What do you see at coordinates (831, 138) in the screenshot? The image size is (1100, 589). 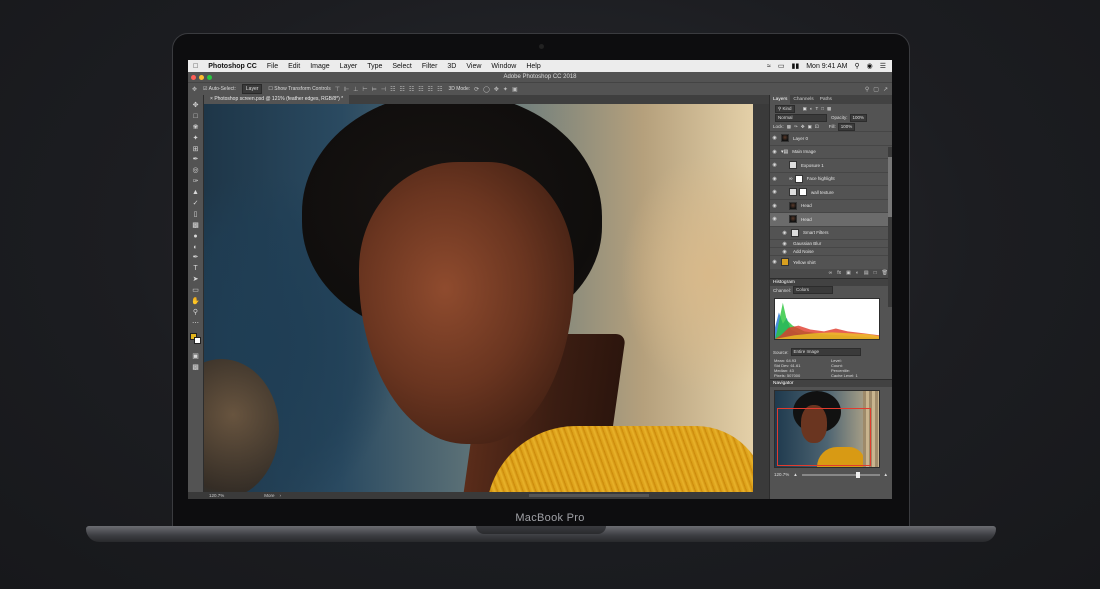 I see `layer-row: ◉ Layer 0` at bounding box center [831, 138].